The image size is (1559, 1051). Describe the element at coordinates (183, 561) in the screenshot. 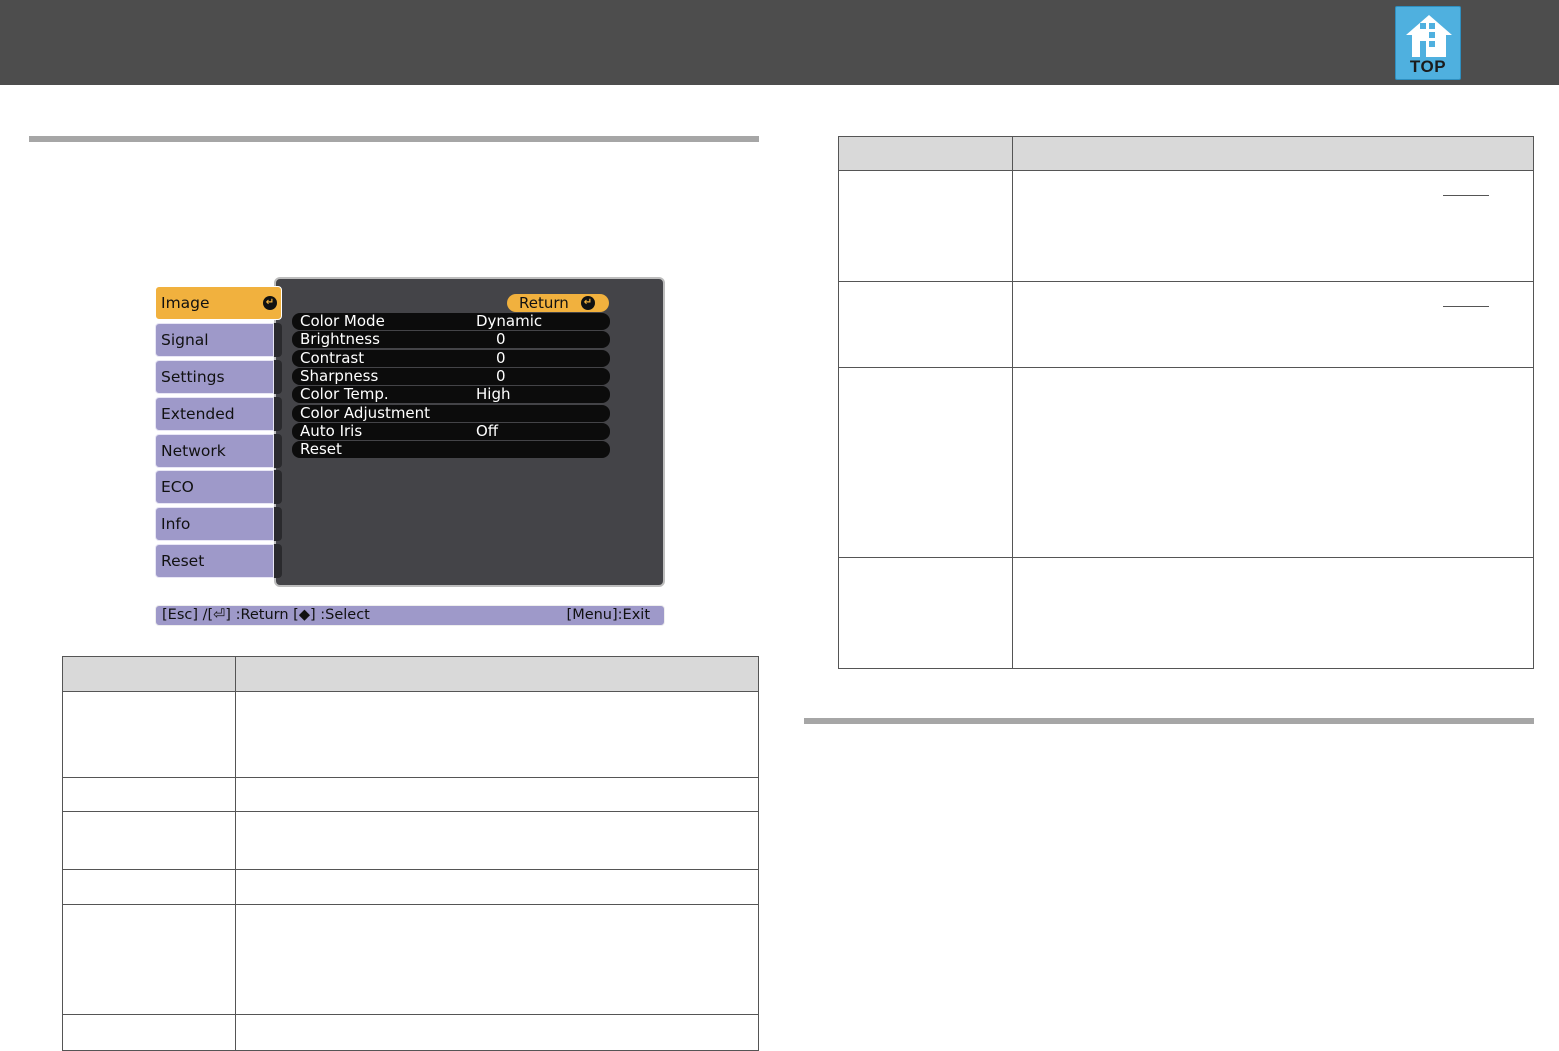

I see `menu-tab-label: Reset` at that location.